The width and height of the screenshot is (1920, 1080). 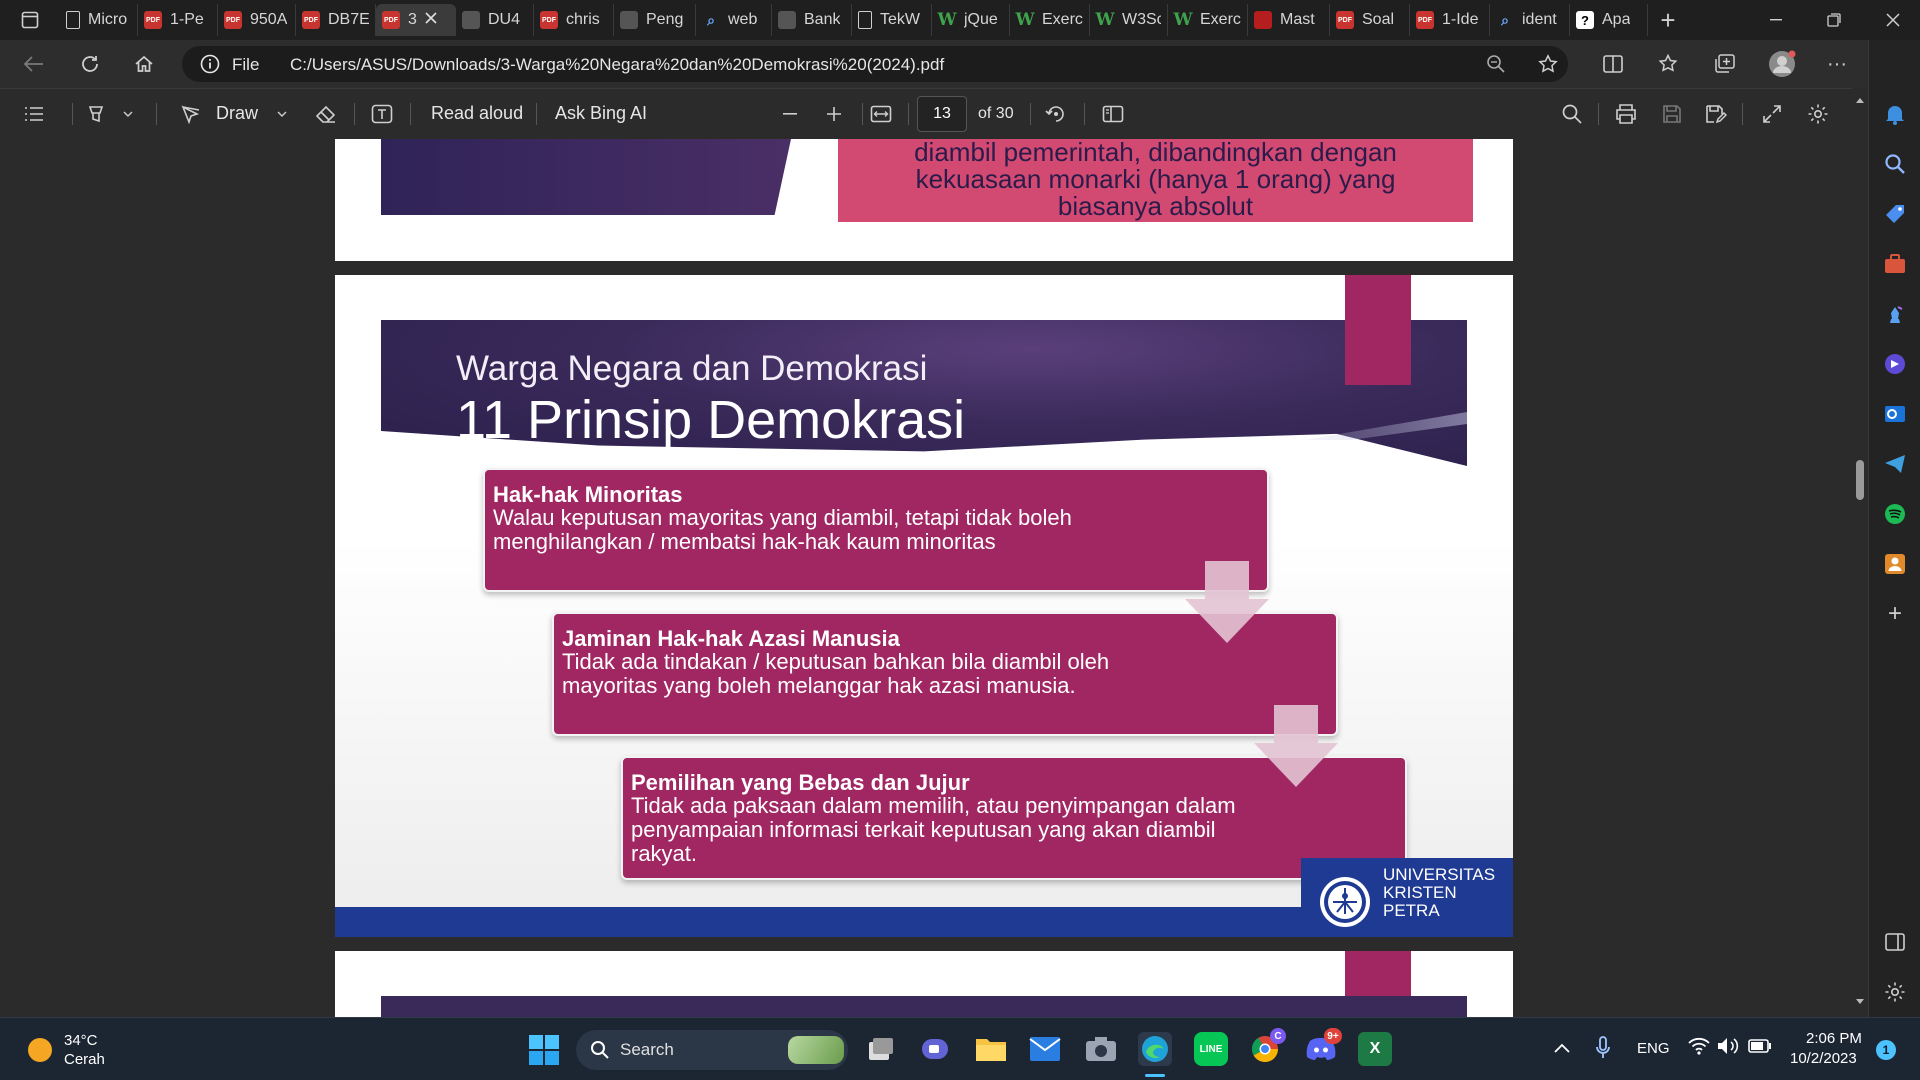 What do you see at coordinates (892, 20) in the screenshot?
I see `tab-item: TekW` at bounding box center [892, 20].